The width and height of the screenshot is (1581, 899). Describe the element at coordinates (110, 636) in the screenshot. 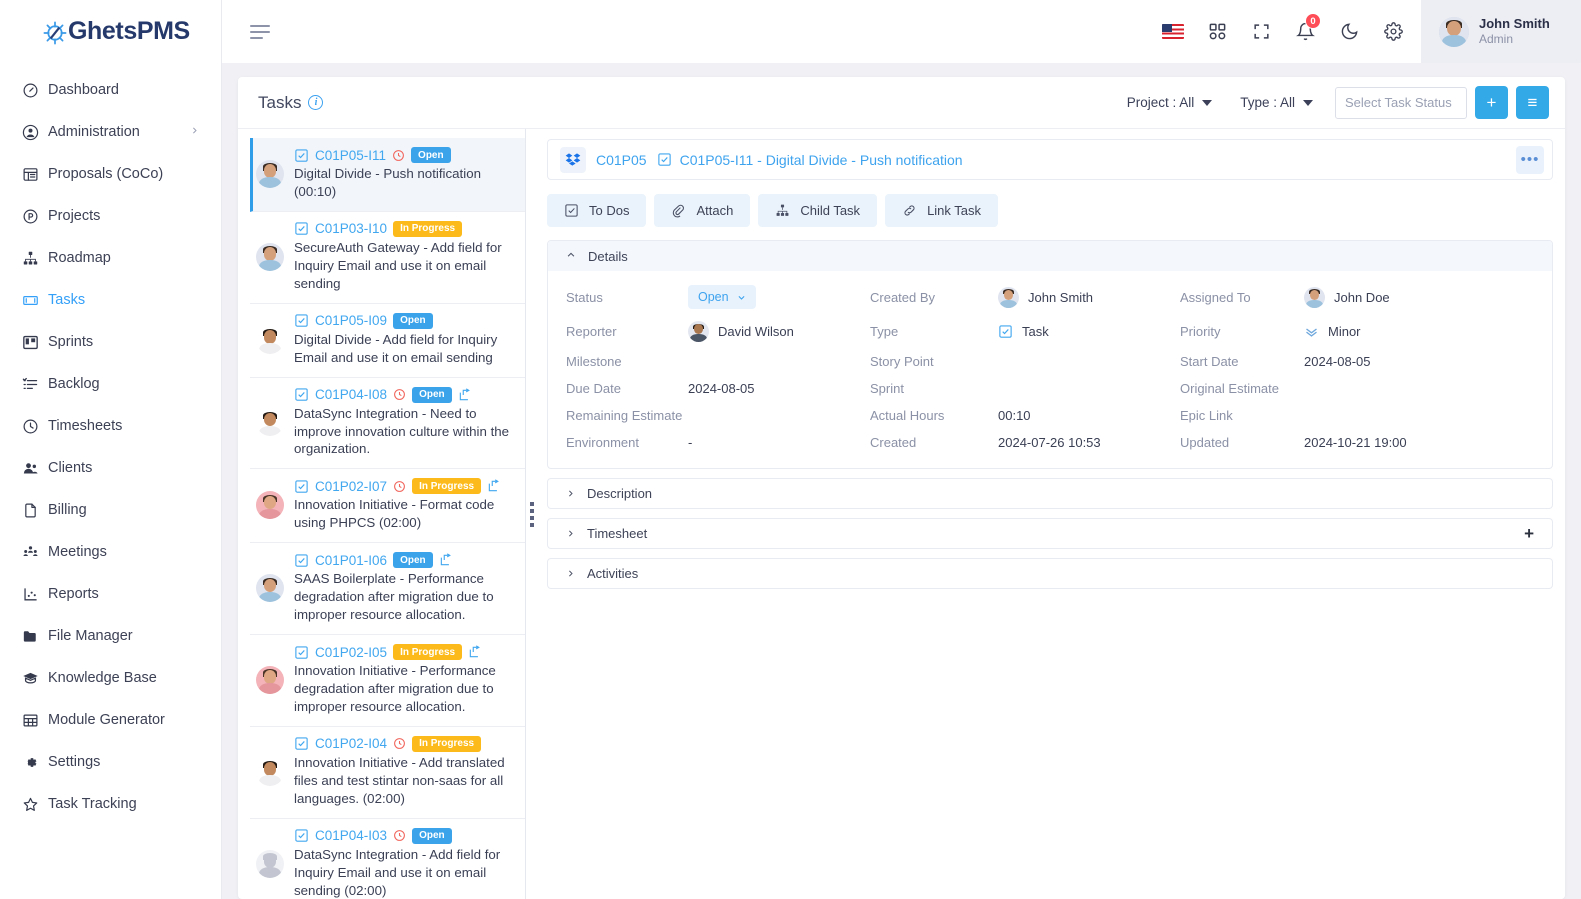

I see `sidebar-item-file-manager: File Manager` at that location.